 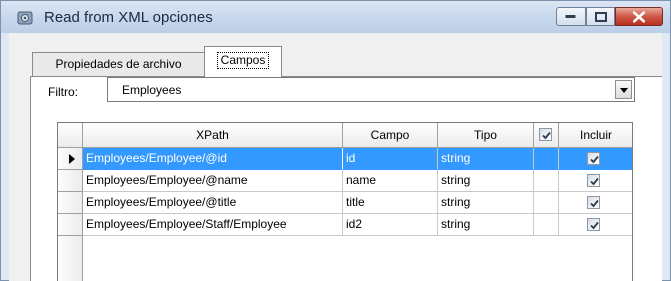 I want to click on cell-xpath: Employees/Employee/Staff/Employee, so click(x=213, y=225).